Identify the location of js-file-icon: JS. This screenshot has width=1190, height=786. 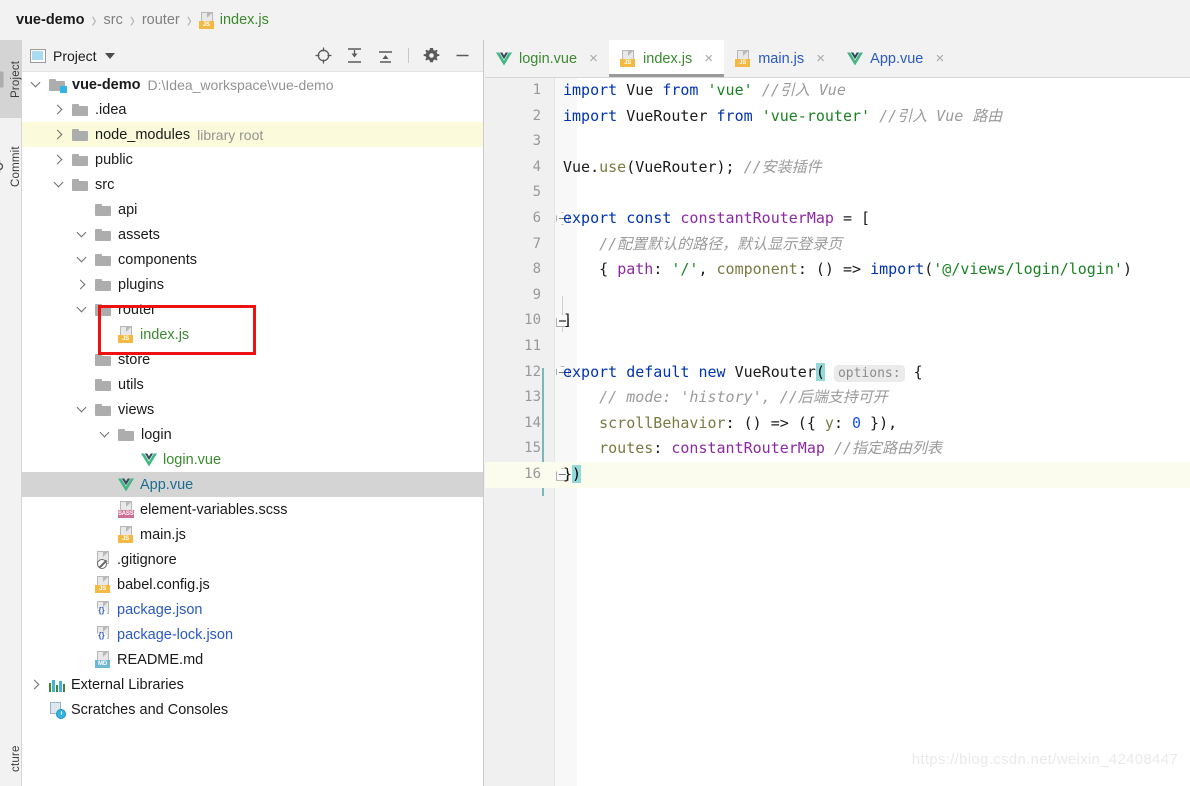
(126, 334).